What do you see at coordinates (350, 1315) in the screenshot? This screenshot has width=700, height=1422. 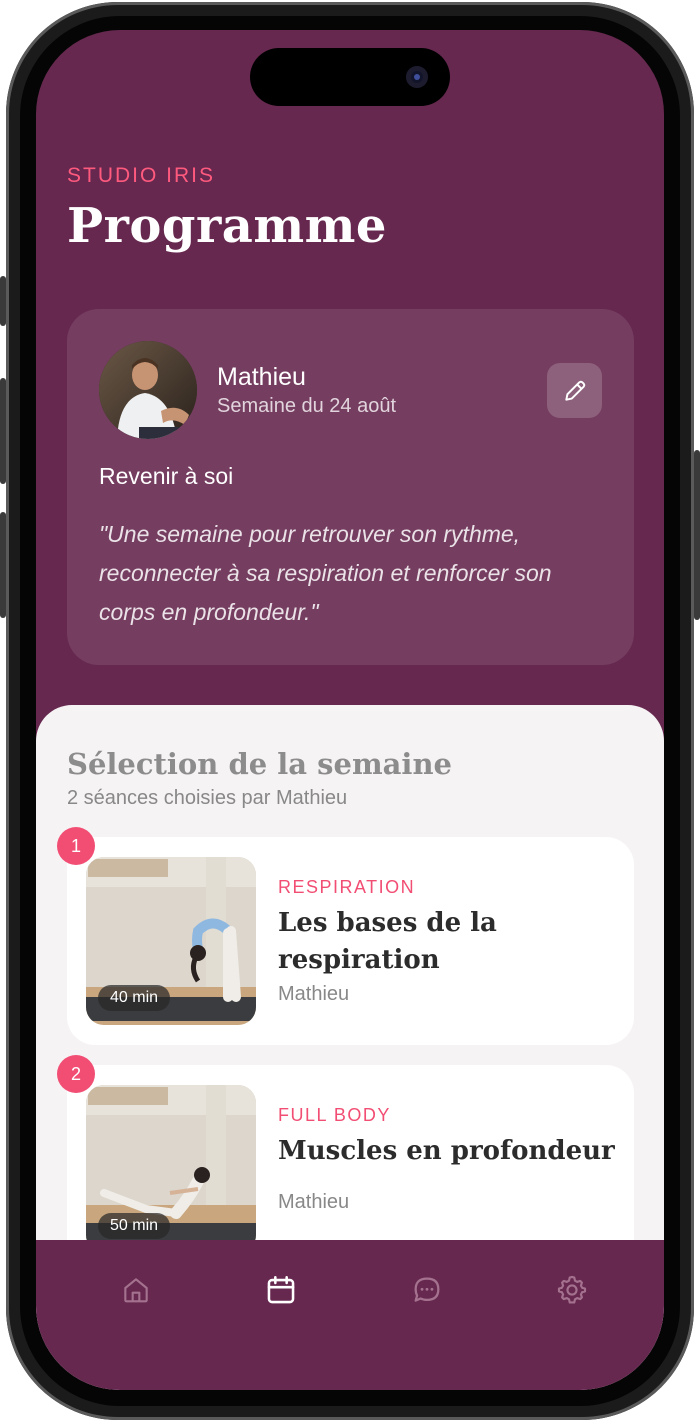 I see `bottom-tab-bar` at bounding box center [350, 1315].